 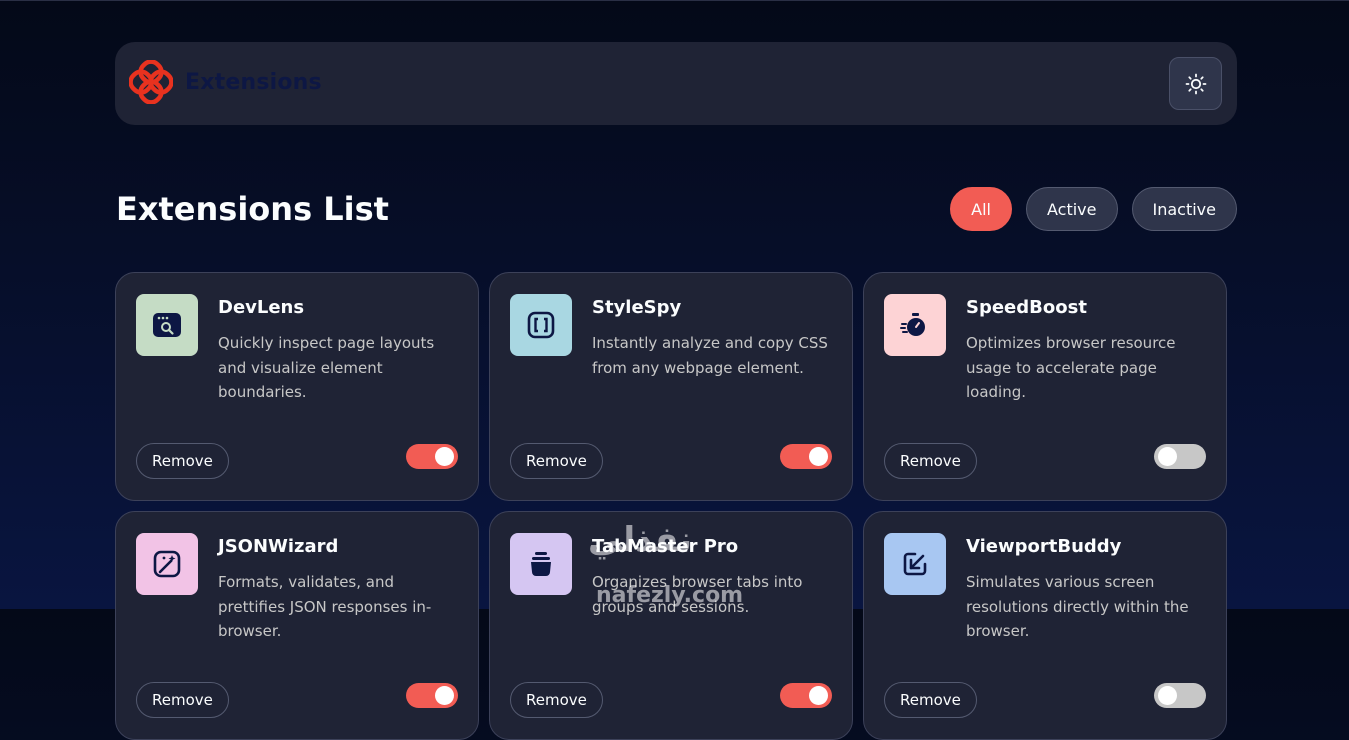 I want to click on top-border, so click(x=674, y=0).